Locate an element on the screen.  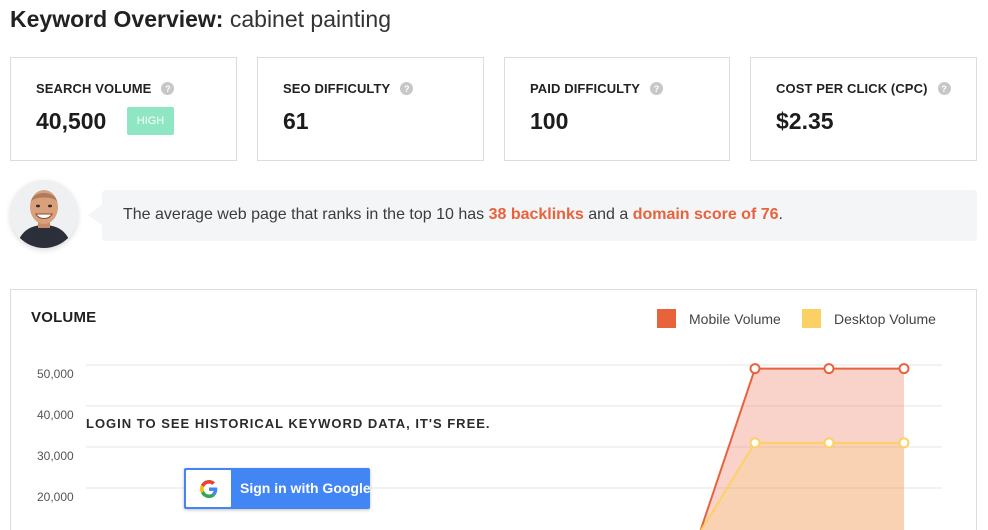
y-tick-label: 20,000 is located at coordinates (55, 497).